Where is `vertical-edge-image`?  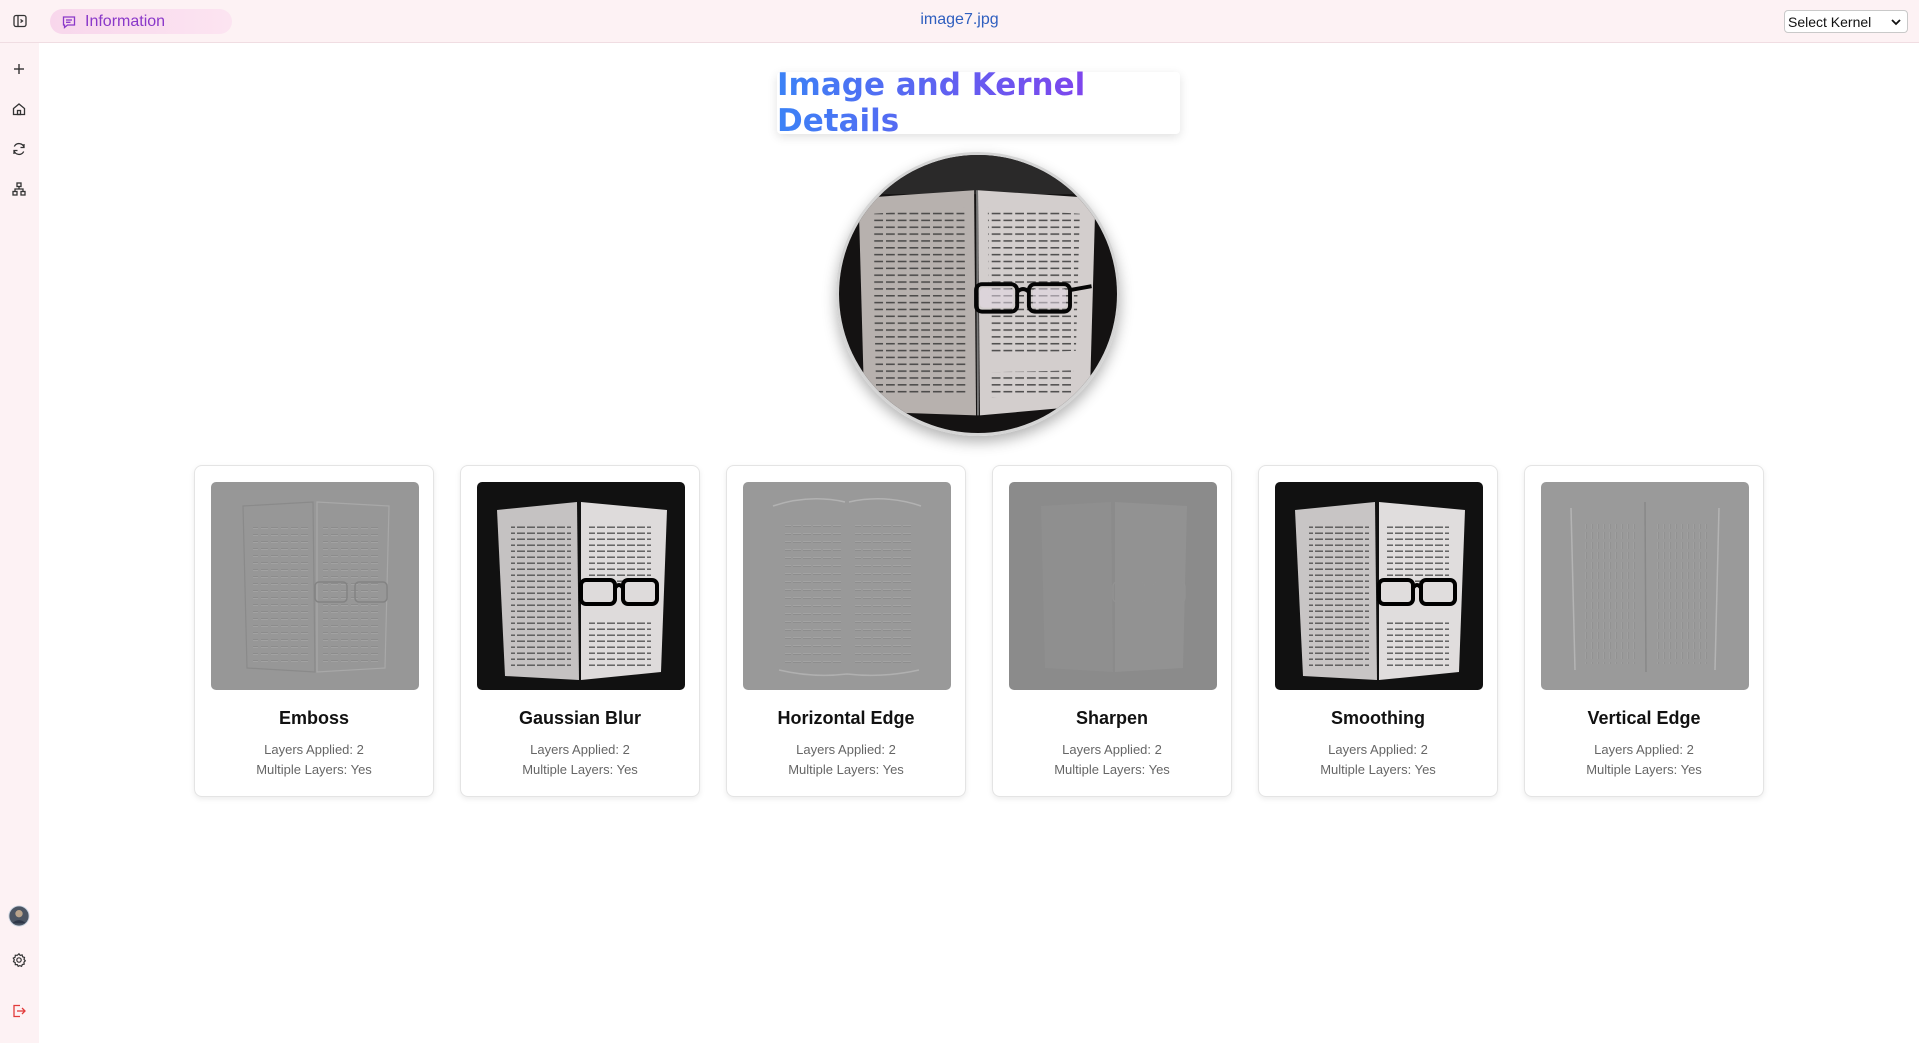
vertical-edge-image is located at coordinates (1645, 586).